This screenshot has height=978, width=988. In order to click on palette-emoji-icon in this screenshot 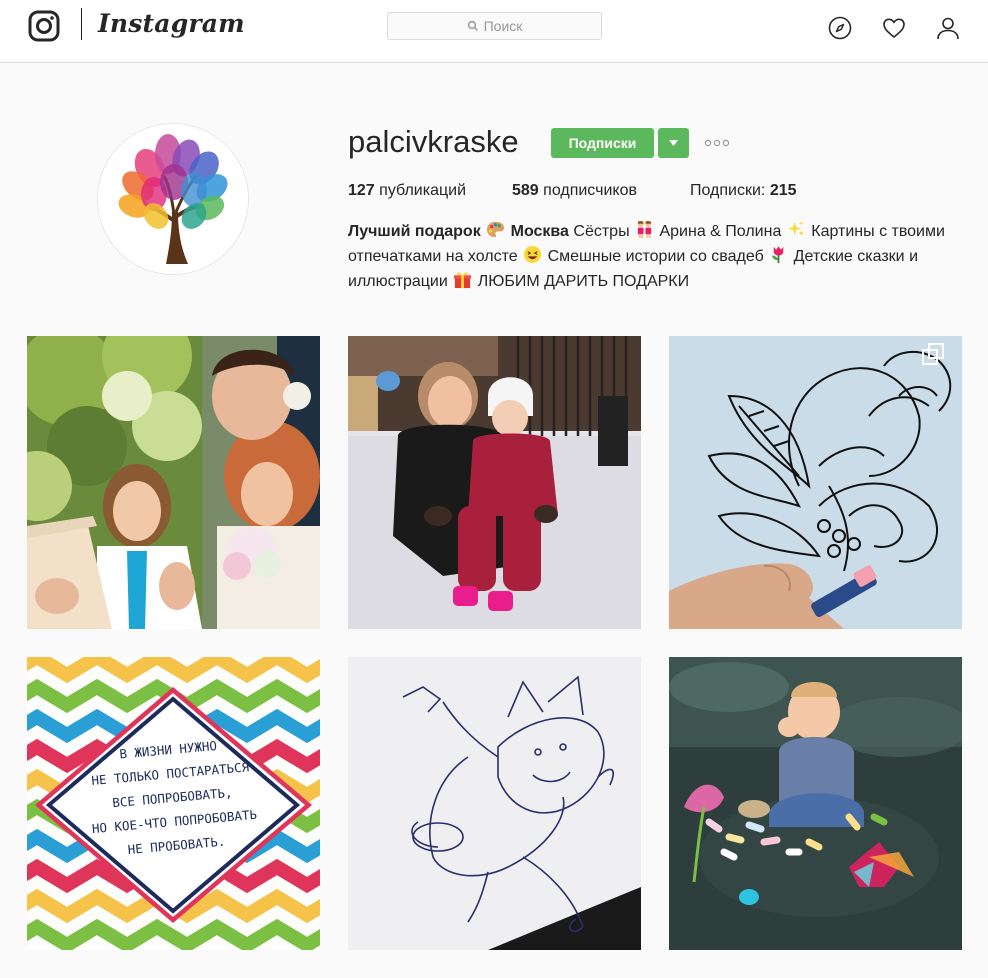, I will do `click(496, 229)`.